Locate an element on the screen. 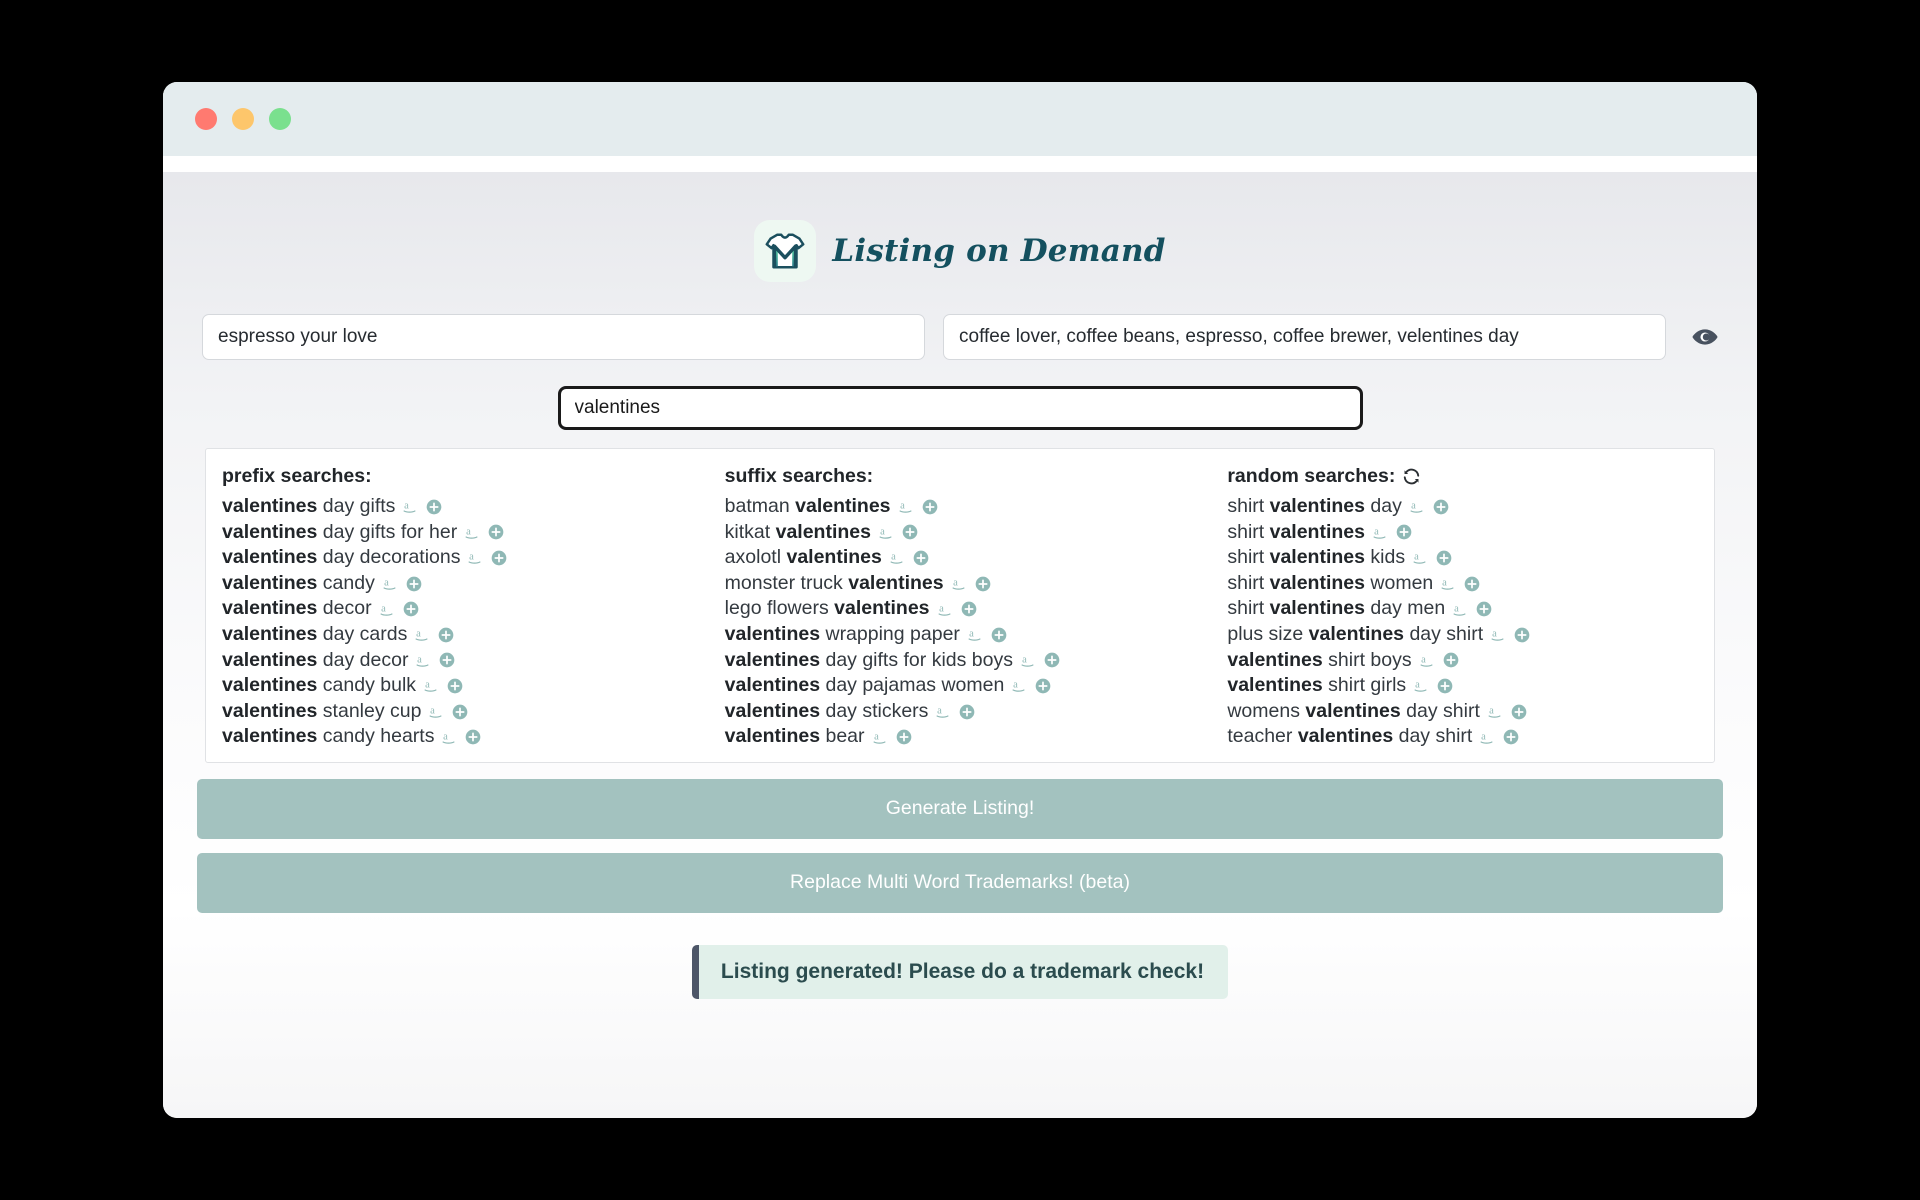  refresh-icon is located at coordinates (1411, 476).